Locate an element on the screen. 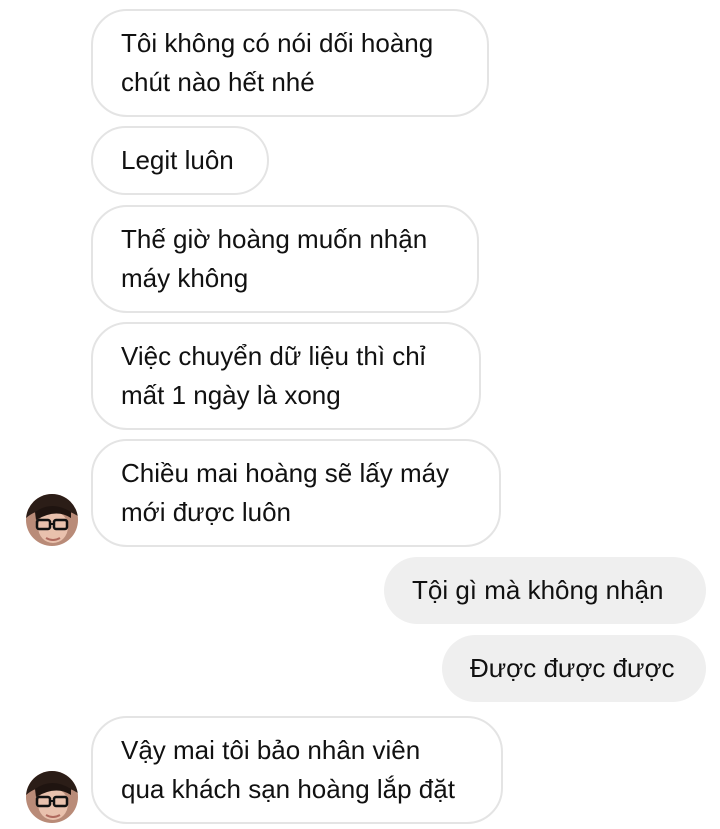 Image resolution: width=720 pixels, height=829 pixels. message-text-line: Chiều mai hoàng sẽ lấy máy is located at coordinates (285, 473).